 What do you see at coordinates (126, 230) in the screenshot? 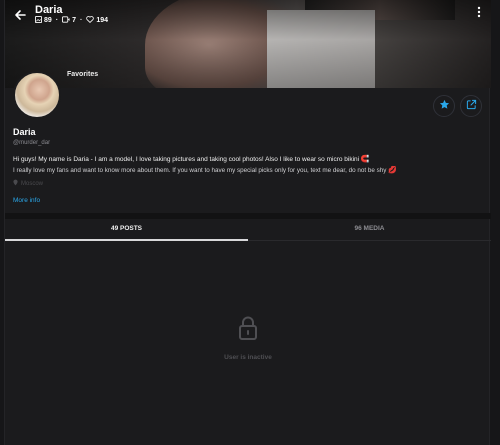
I see `tab-posts: 49 POSTS` at bounding box center [126, 230].